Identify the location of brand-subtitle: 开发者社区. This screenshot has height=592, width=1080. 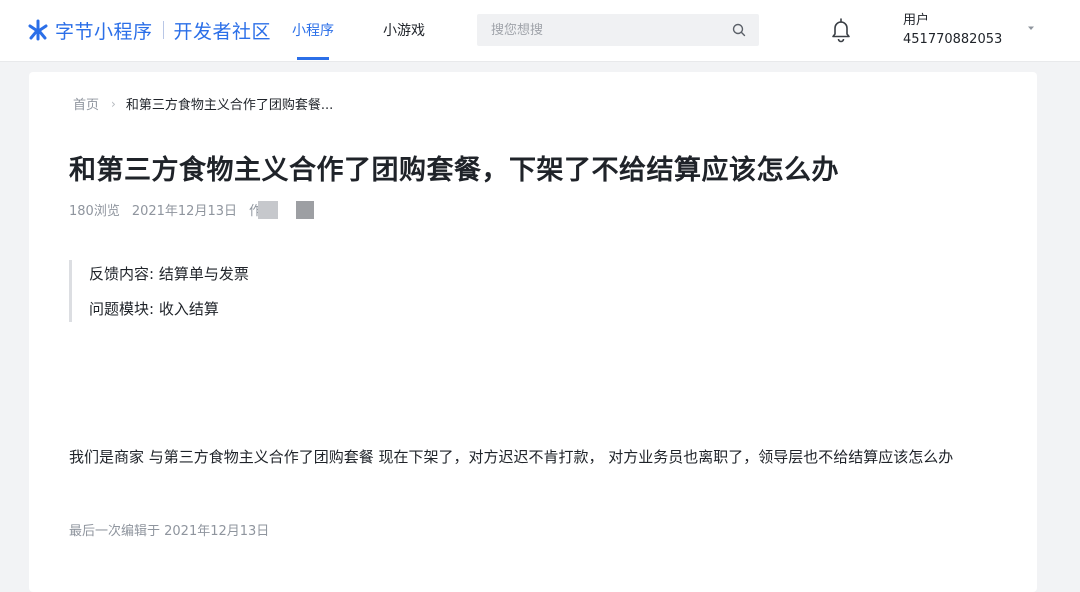
(222, 31).